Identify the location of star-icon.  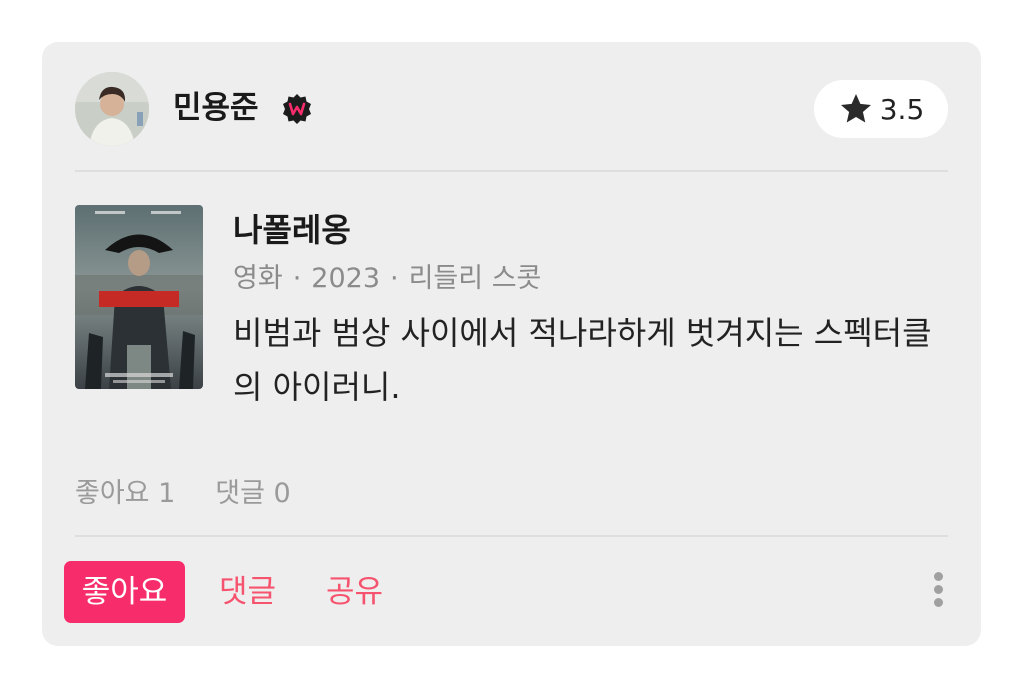
(855, 108).